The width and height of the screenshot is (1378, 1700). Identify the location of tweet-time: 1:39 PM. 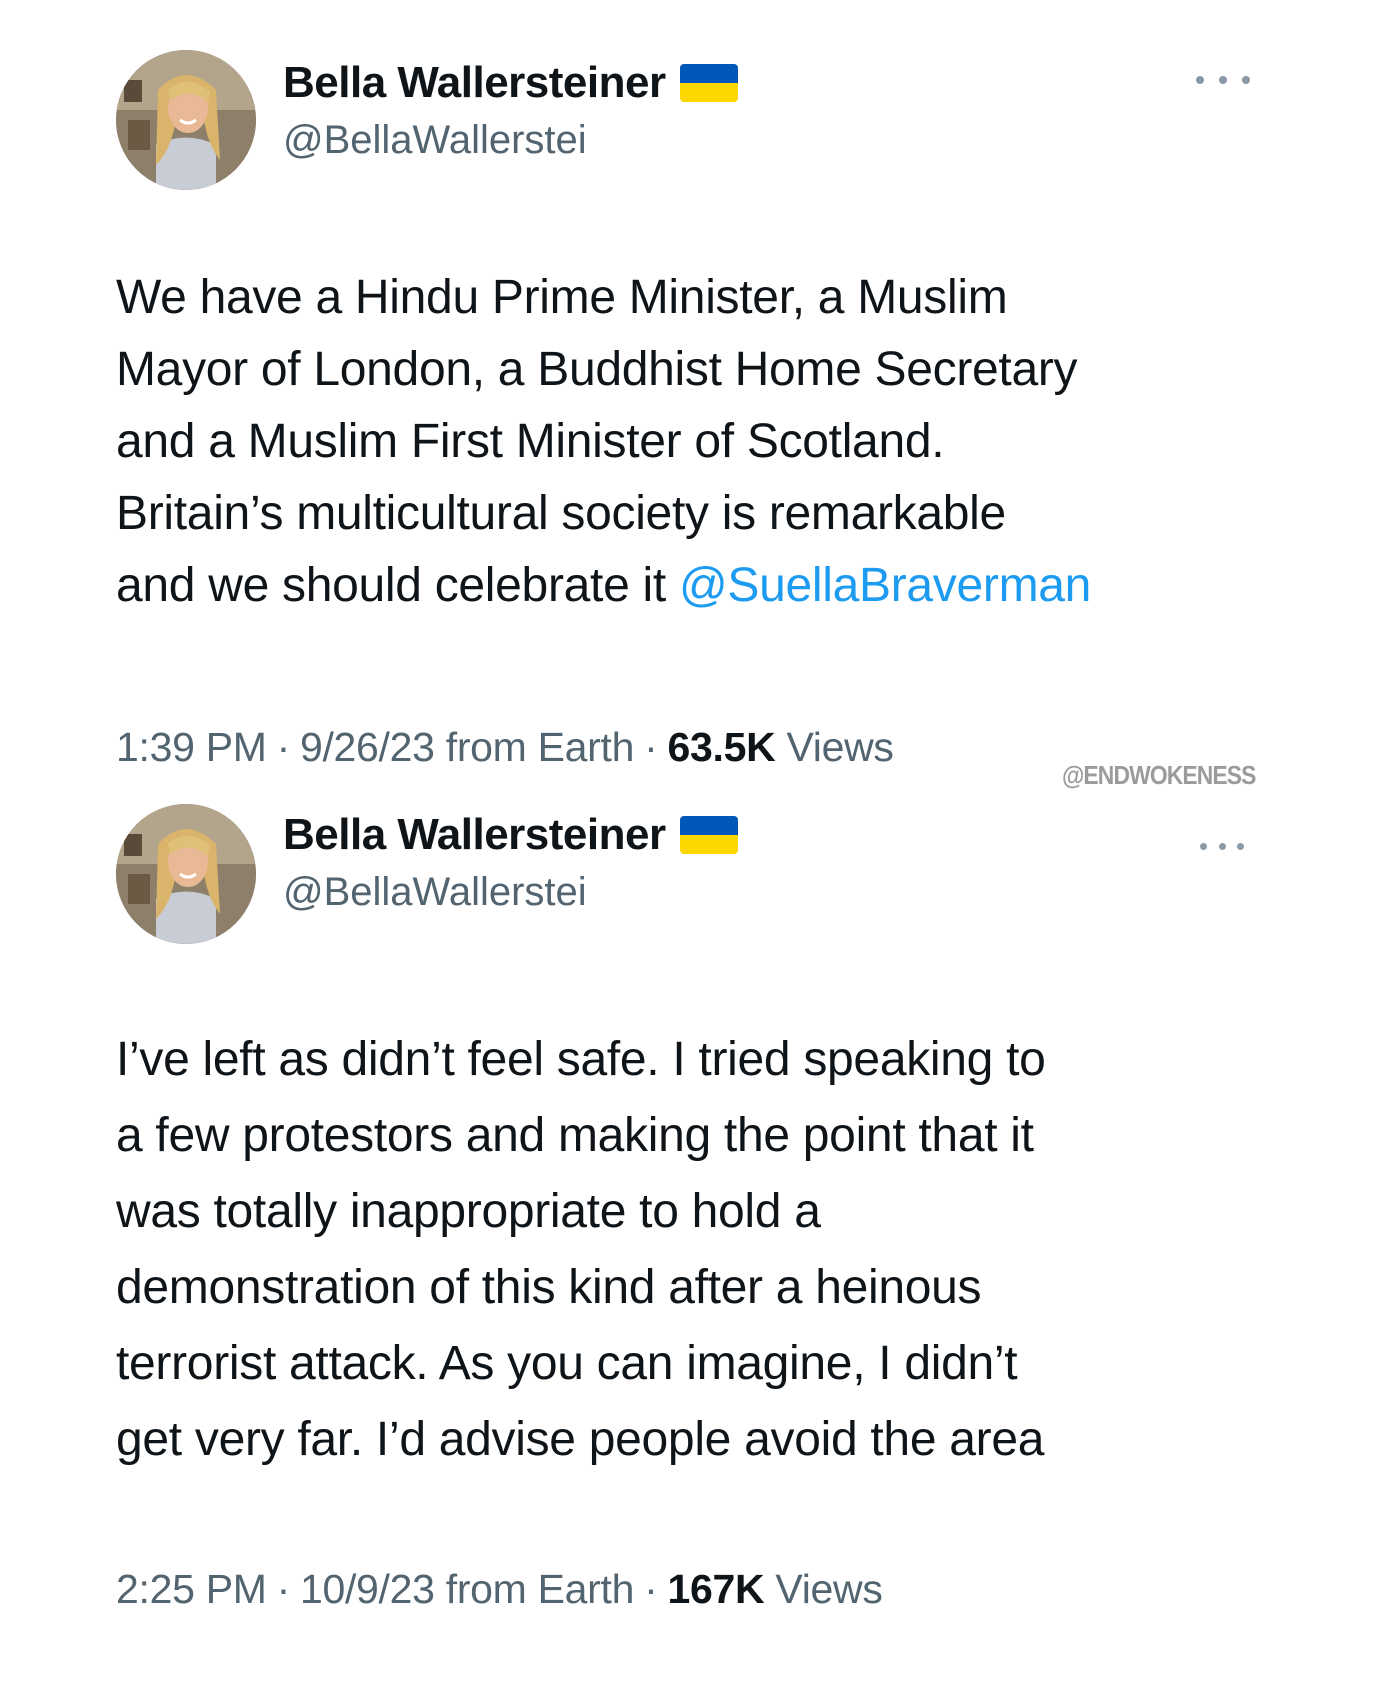
(191, 747).